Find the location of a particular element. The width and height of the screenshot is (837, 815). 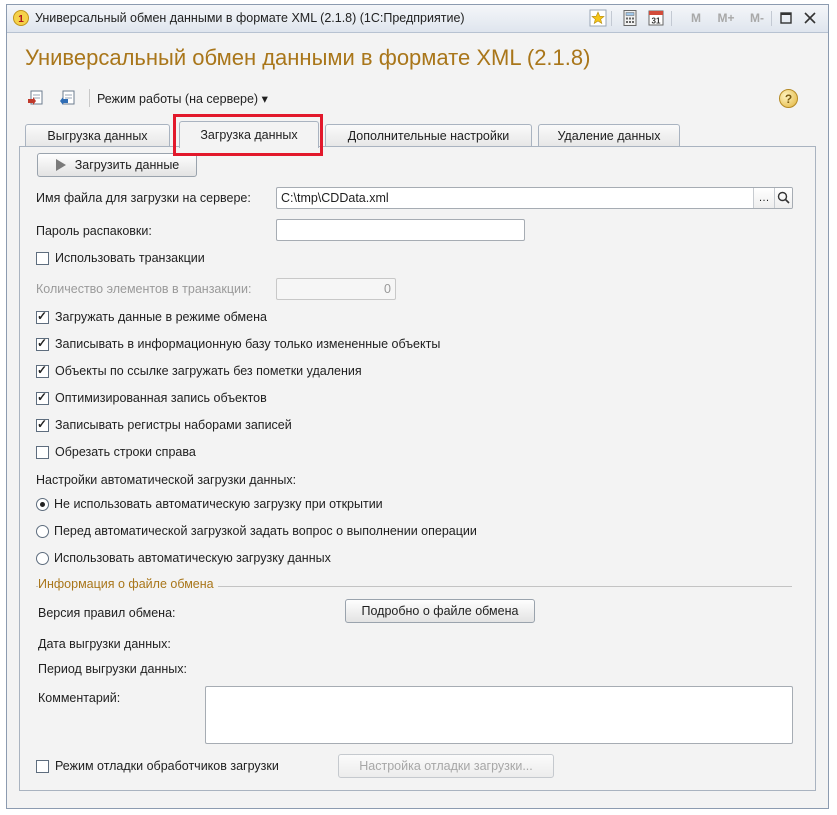

favorites-star-icon is located at coordinates (598, 18).